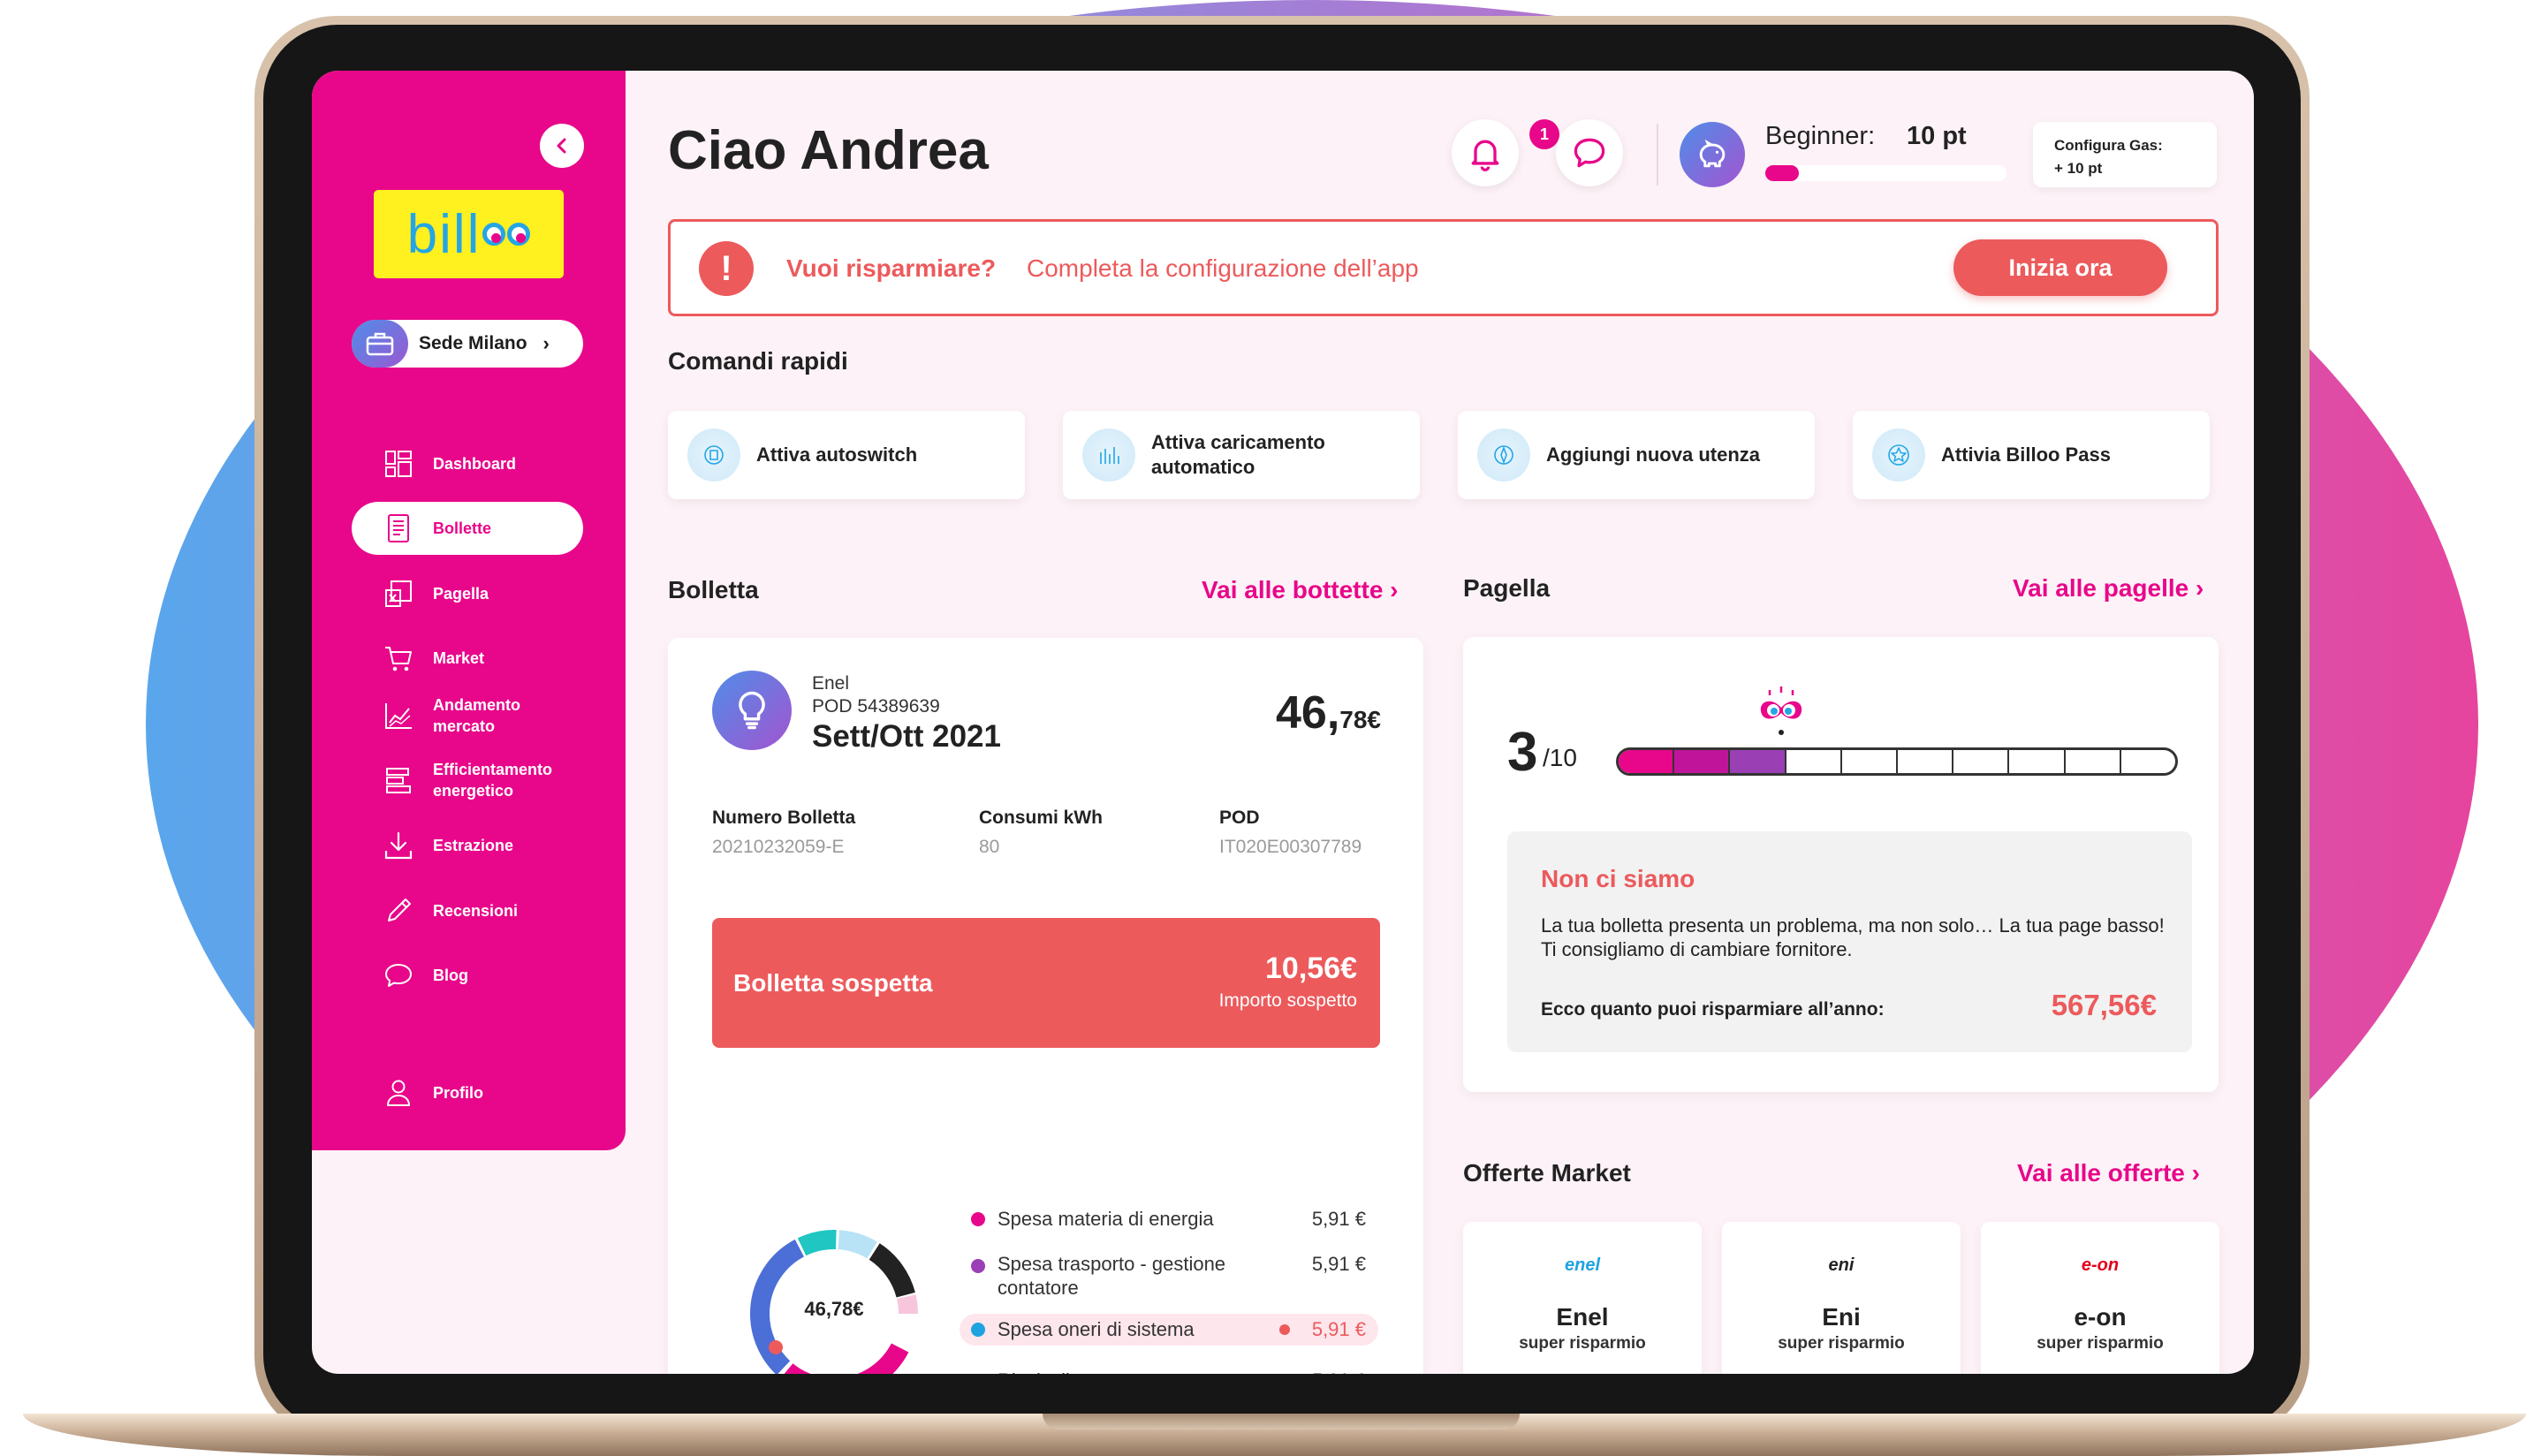 The image size is (2526, 1456). I want to click on sidebar-item-pagella: Pagella, so click(467, 594).